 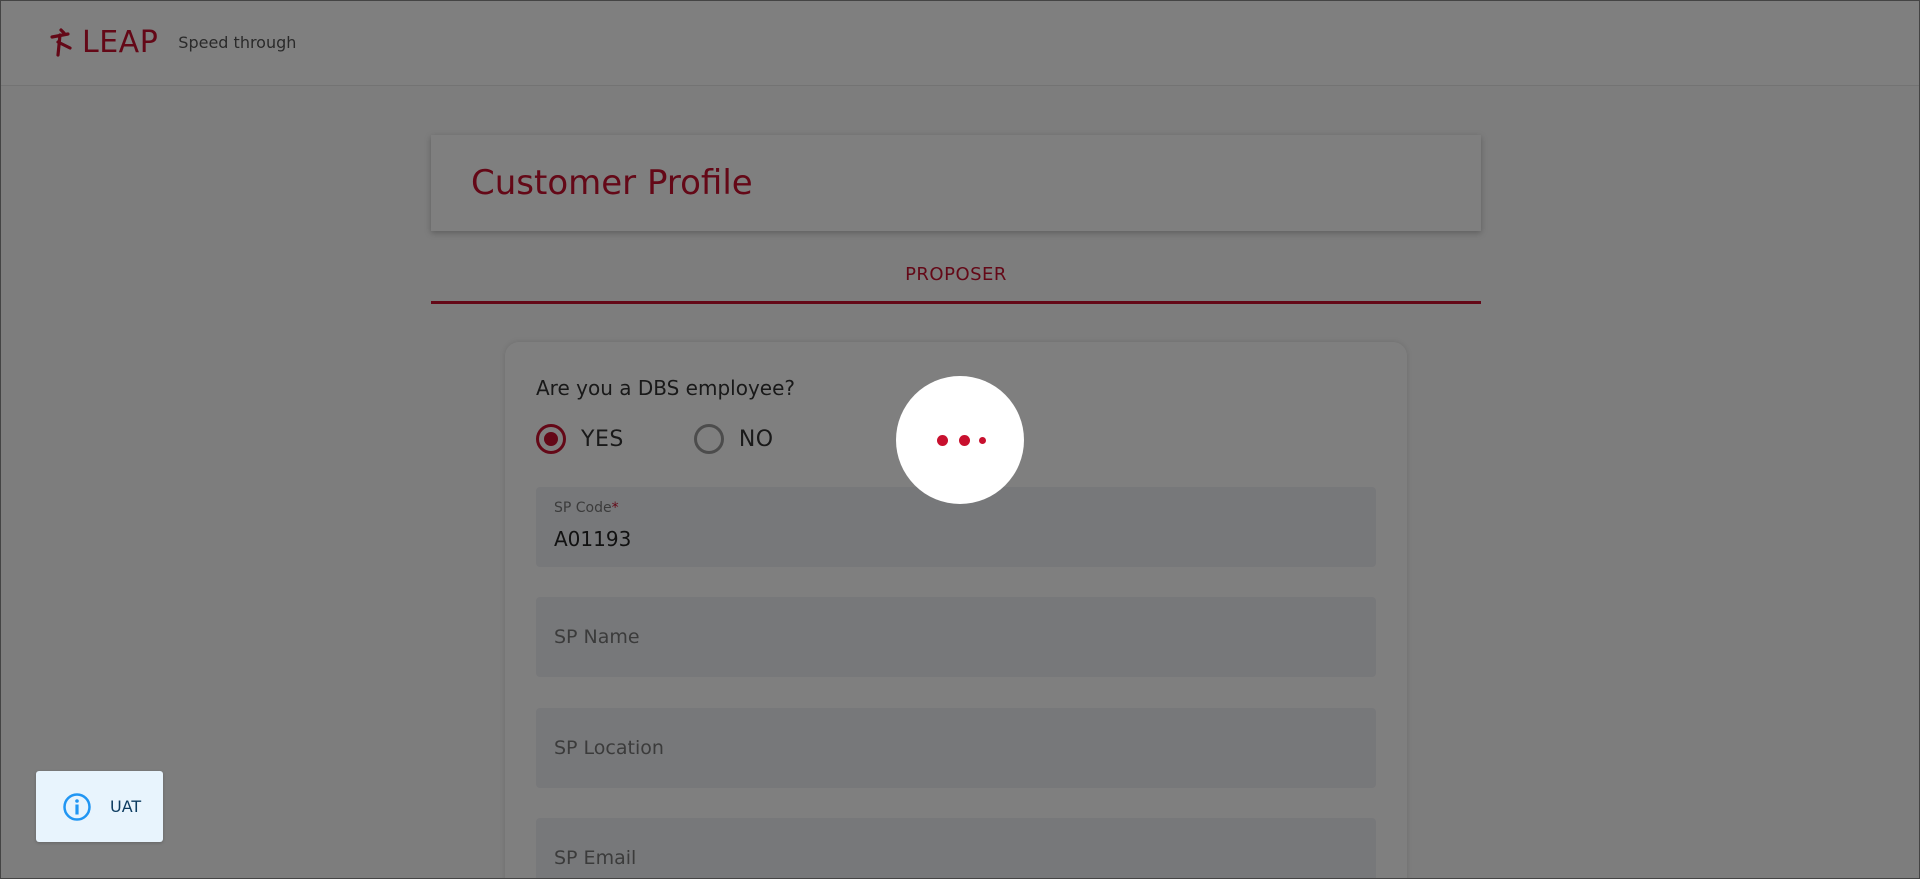 I want to click on loading-dots-icon, so click(x=960, y=440).